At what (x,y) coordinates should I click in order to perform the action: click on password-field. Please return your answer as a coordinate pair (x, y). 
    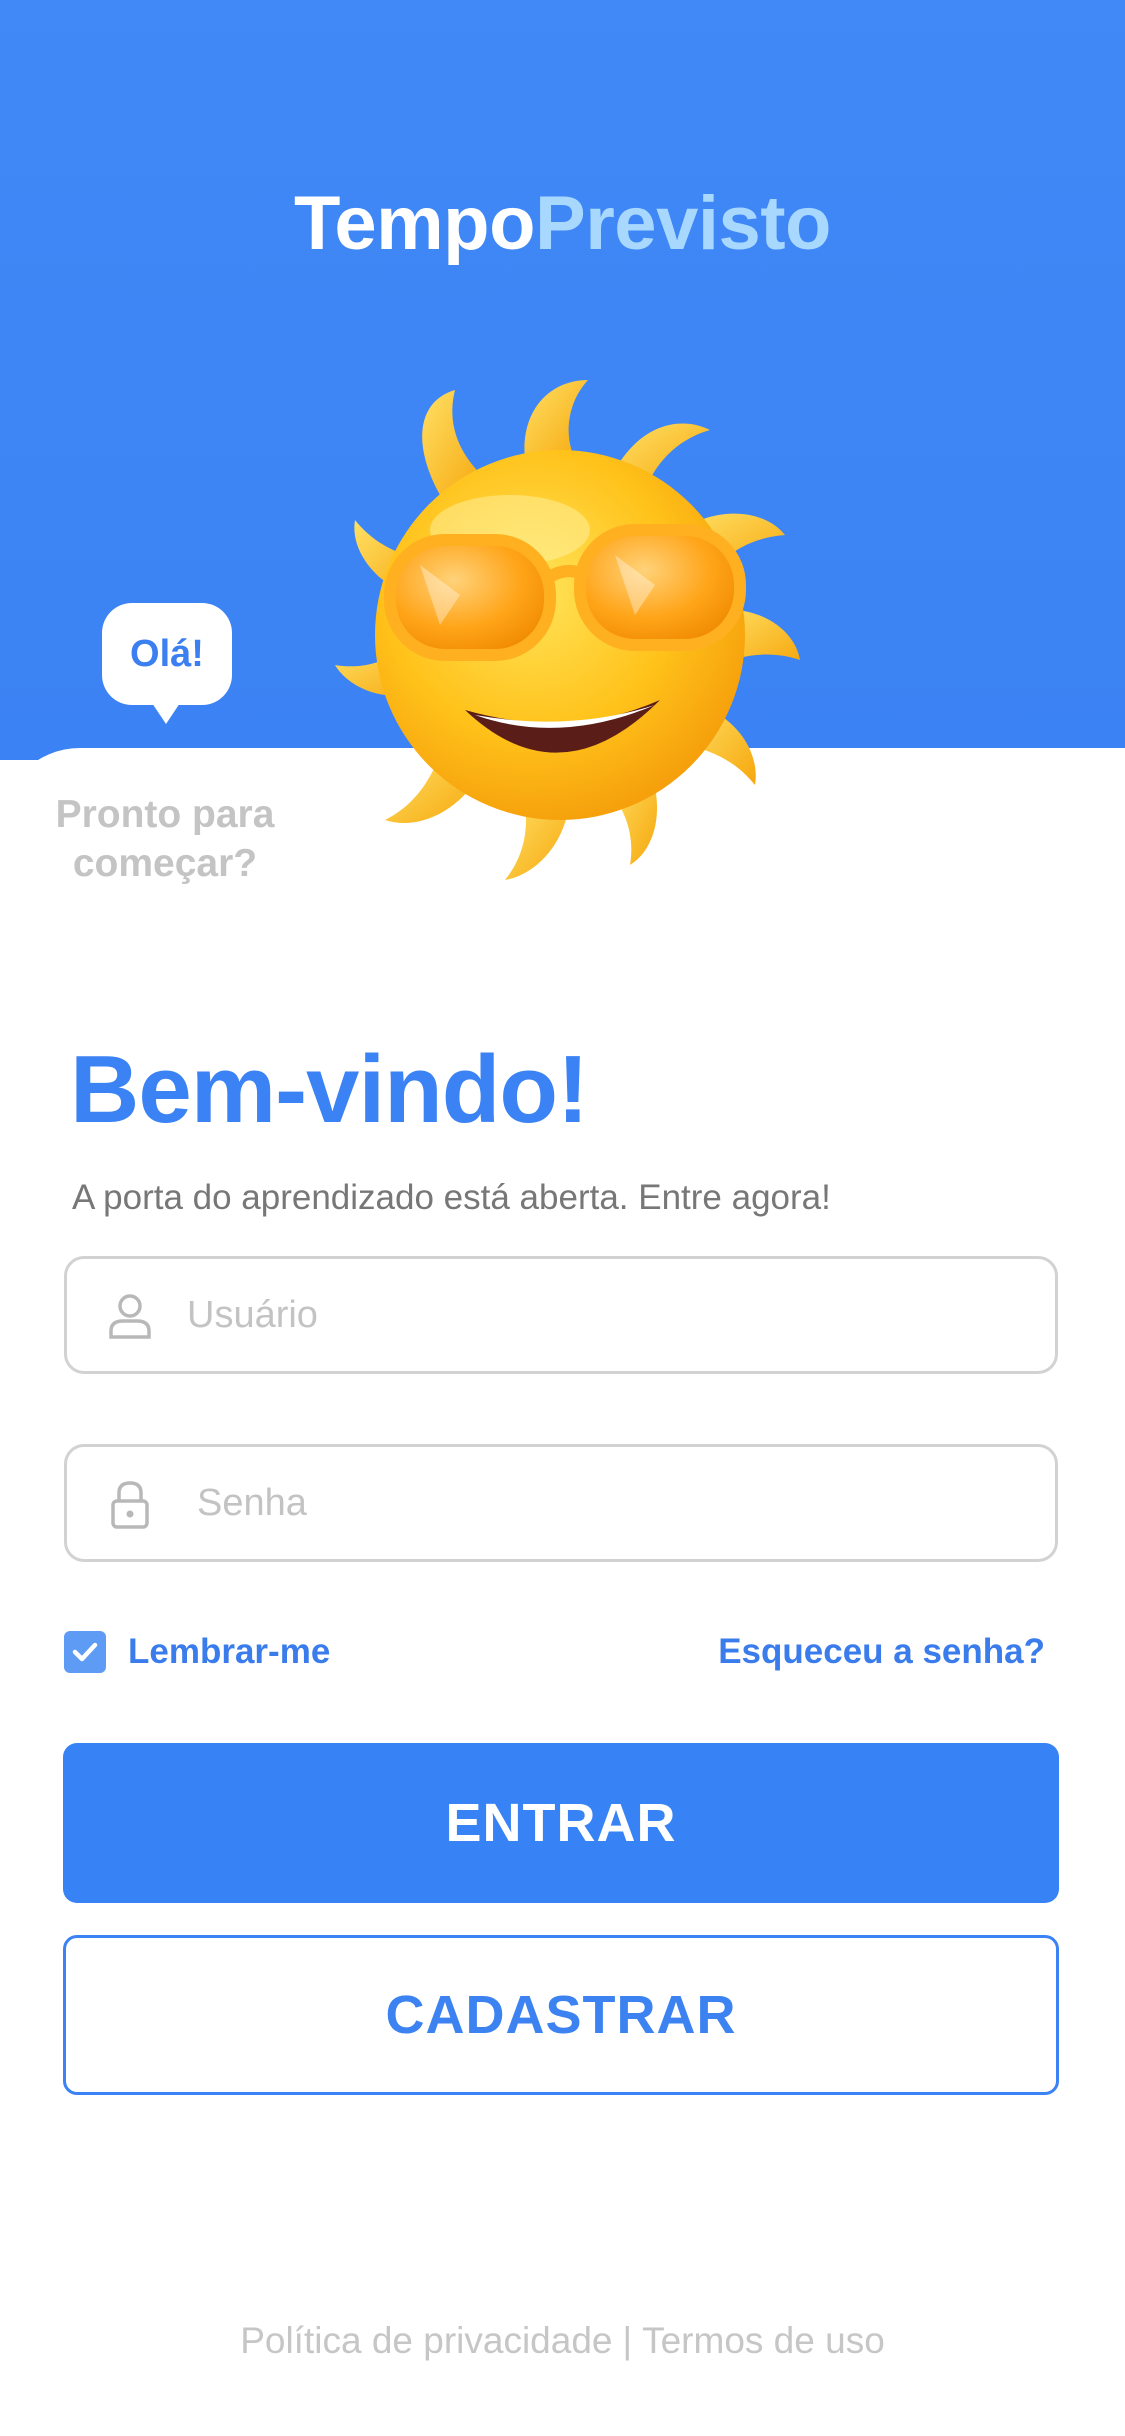
    Looking at the image, I should click on (561, 1503).